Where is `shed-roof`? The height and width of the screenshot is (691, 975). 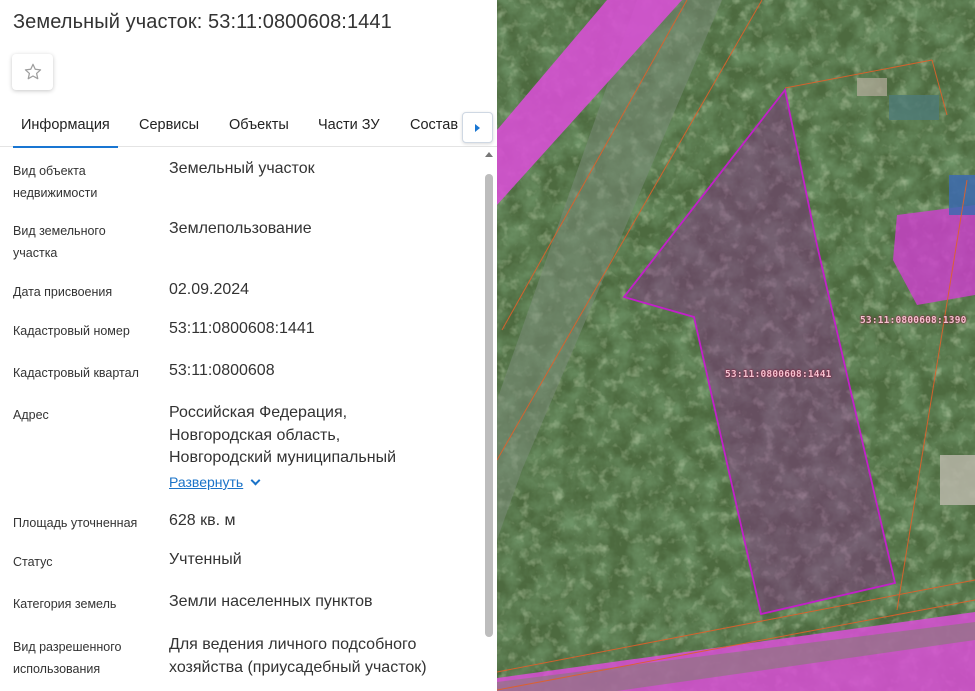
shed-roof is located at coordinates (957, 480).